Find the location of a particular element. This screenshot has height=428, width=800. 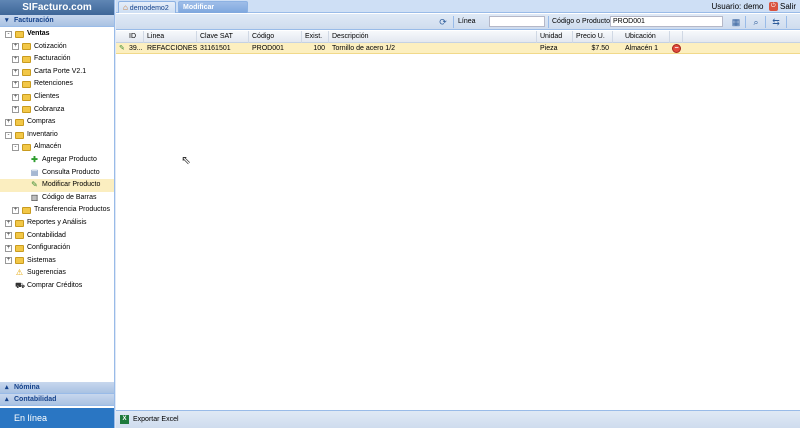

panel-header-nomina: ▴ Nómina is located at coordinates (57, 388).